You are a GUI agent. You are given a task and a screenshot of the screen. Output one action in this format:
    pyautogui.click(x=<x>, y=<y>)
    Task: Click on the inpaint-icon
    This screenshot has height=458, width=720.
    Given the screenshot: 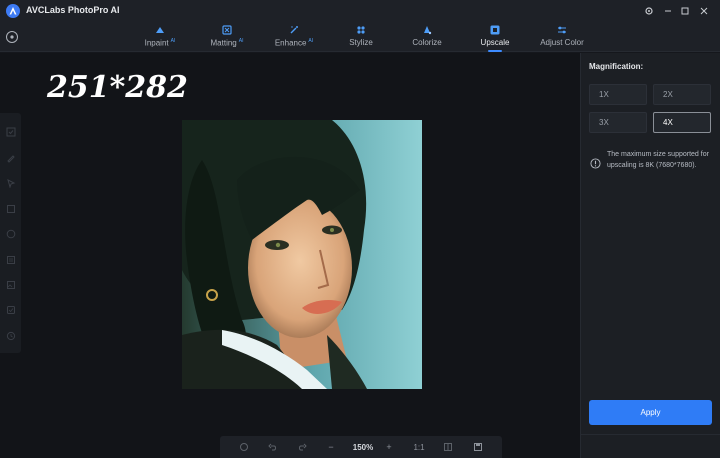 What is the action you would take?
    pyautogui.click(x=160, y=30)
    